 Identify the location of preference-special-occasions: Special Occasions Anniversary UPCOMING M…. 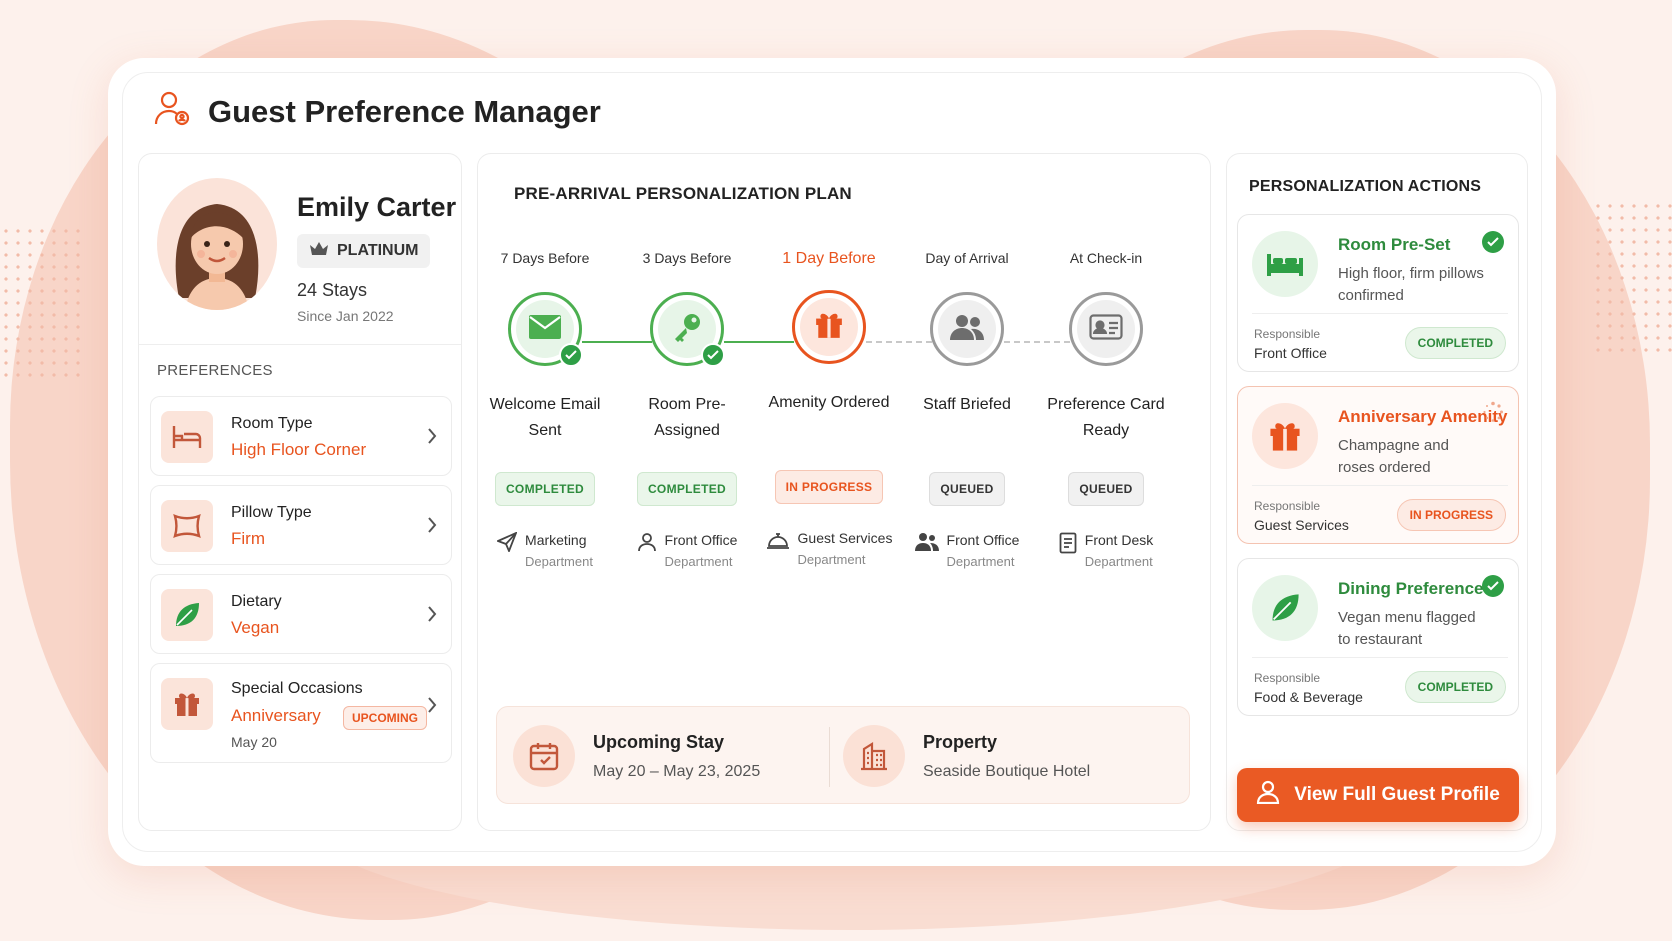
(301, 713).